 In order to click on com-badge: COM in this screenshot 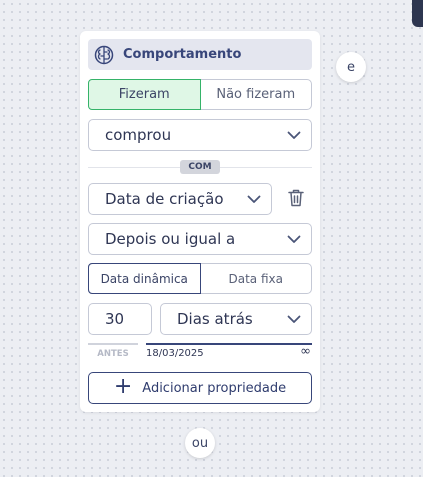, I will do `click(200, 167)`.